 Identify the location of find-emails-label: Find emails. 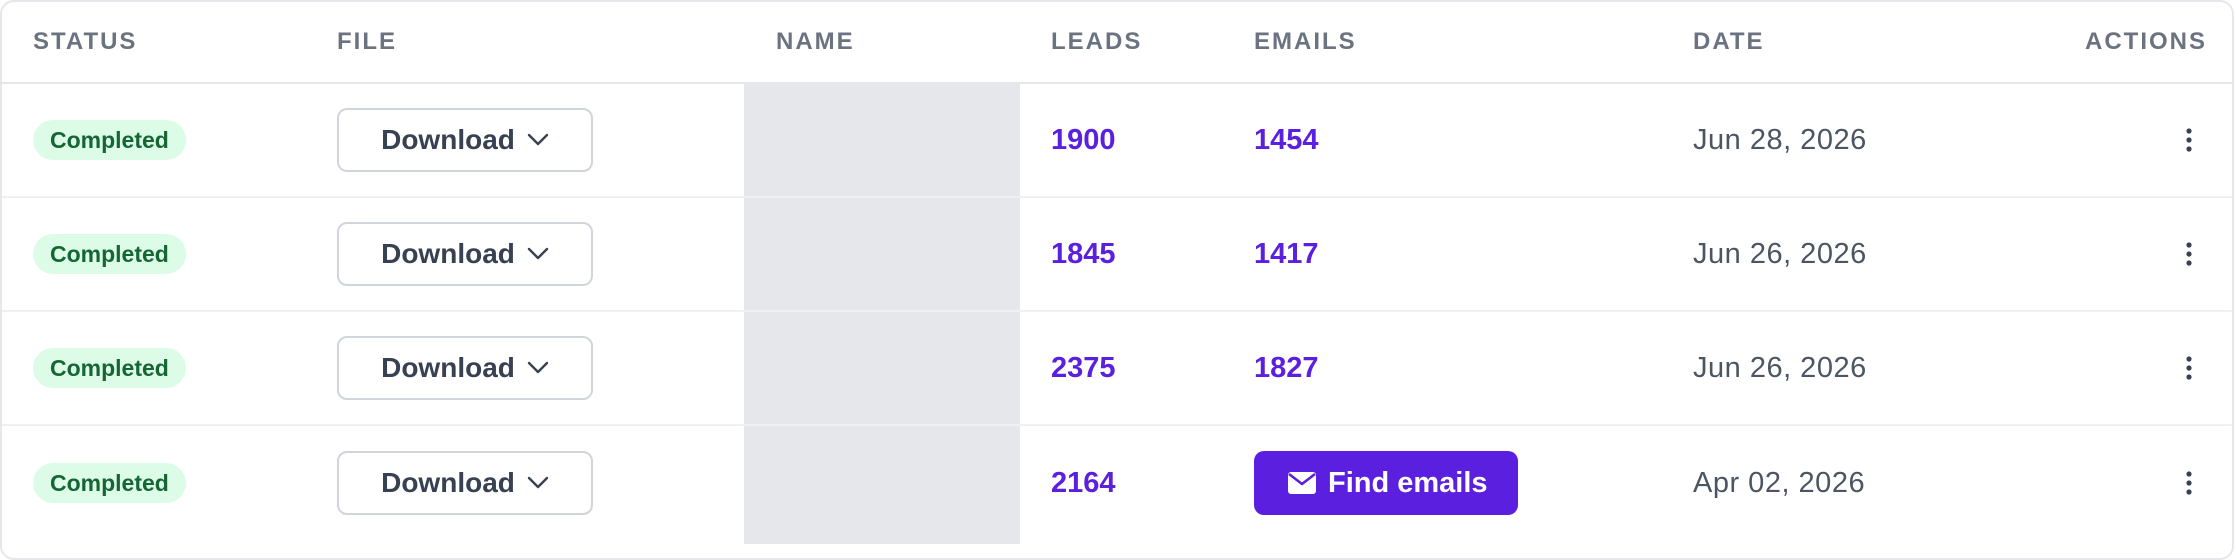
(1408, 482).